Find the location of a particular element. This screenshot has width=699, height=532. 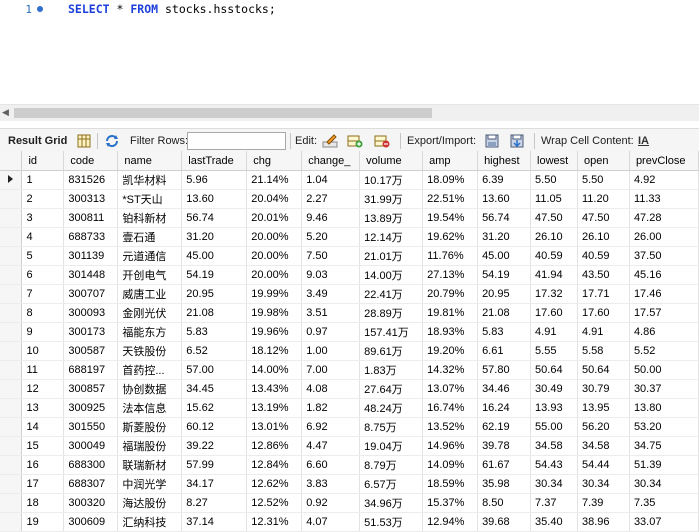

table-cell-name: 福瑞股份 is located at coordinates (150, 446).